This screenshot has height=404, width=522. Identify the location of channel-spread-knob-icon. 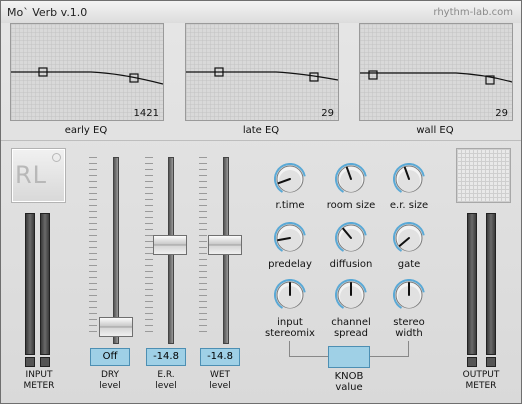
(351, 295).